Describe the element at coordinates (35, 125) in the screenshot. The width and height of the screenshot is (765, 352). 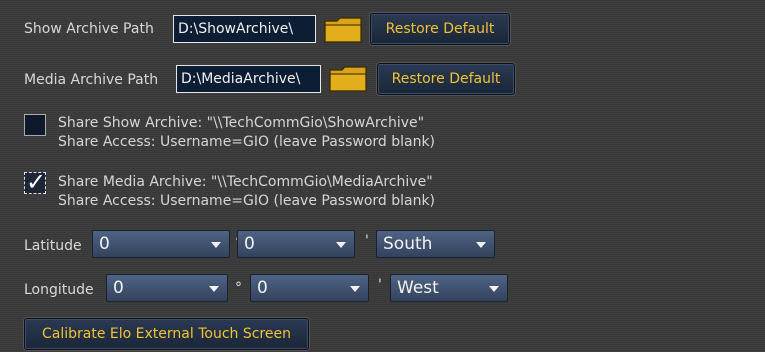
I see `share-show-archive-checkbox` at that location.